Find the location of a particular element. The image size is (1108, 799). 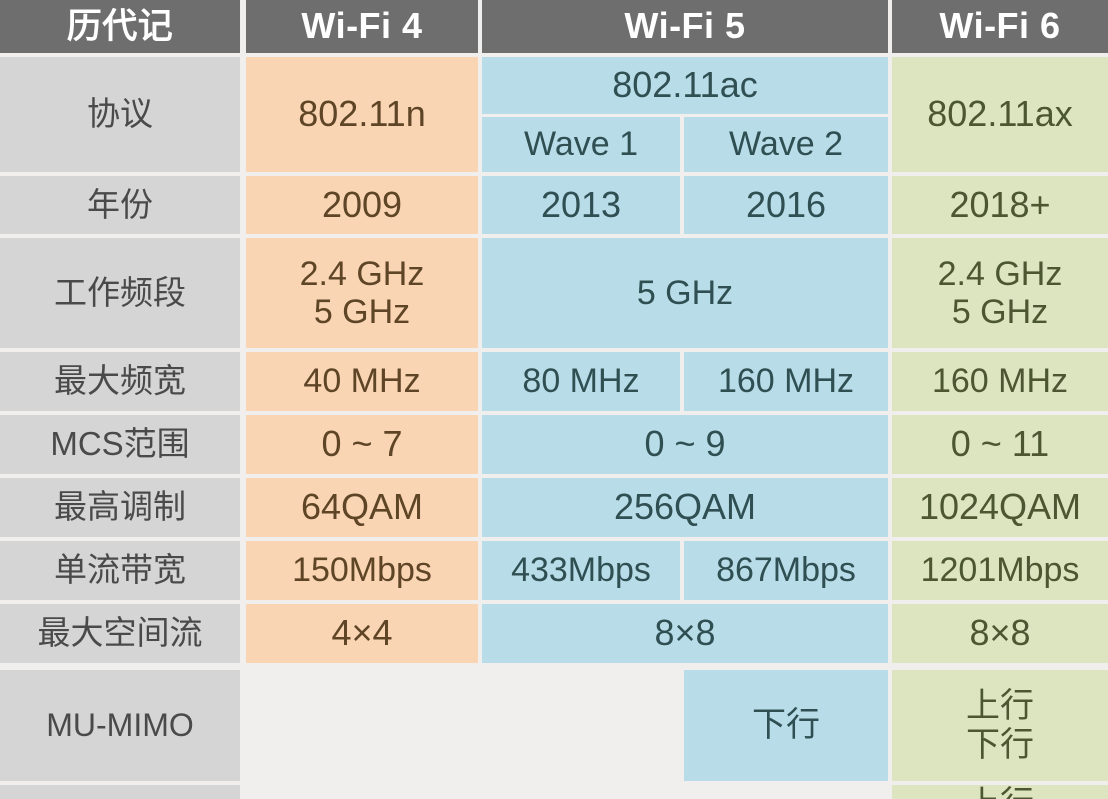

cell-band-wifi4: 2.4 GHz 5 GHz is located at coordinates (362, 293).